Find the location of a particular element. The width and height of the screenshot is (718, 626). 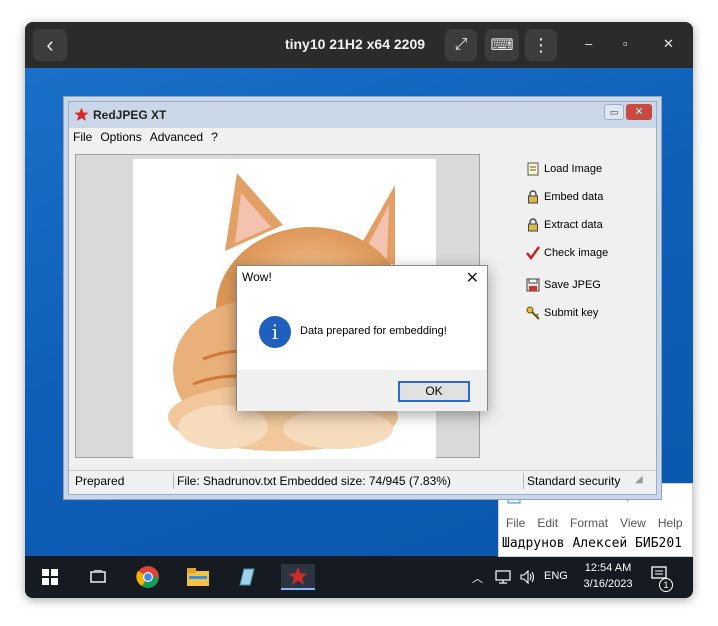

redjpeg-title-bar: RedJPEG XT ▭ ✕ is located at coordinates (362, 115).